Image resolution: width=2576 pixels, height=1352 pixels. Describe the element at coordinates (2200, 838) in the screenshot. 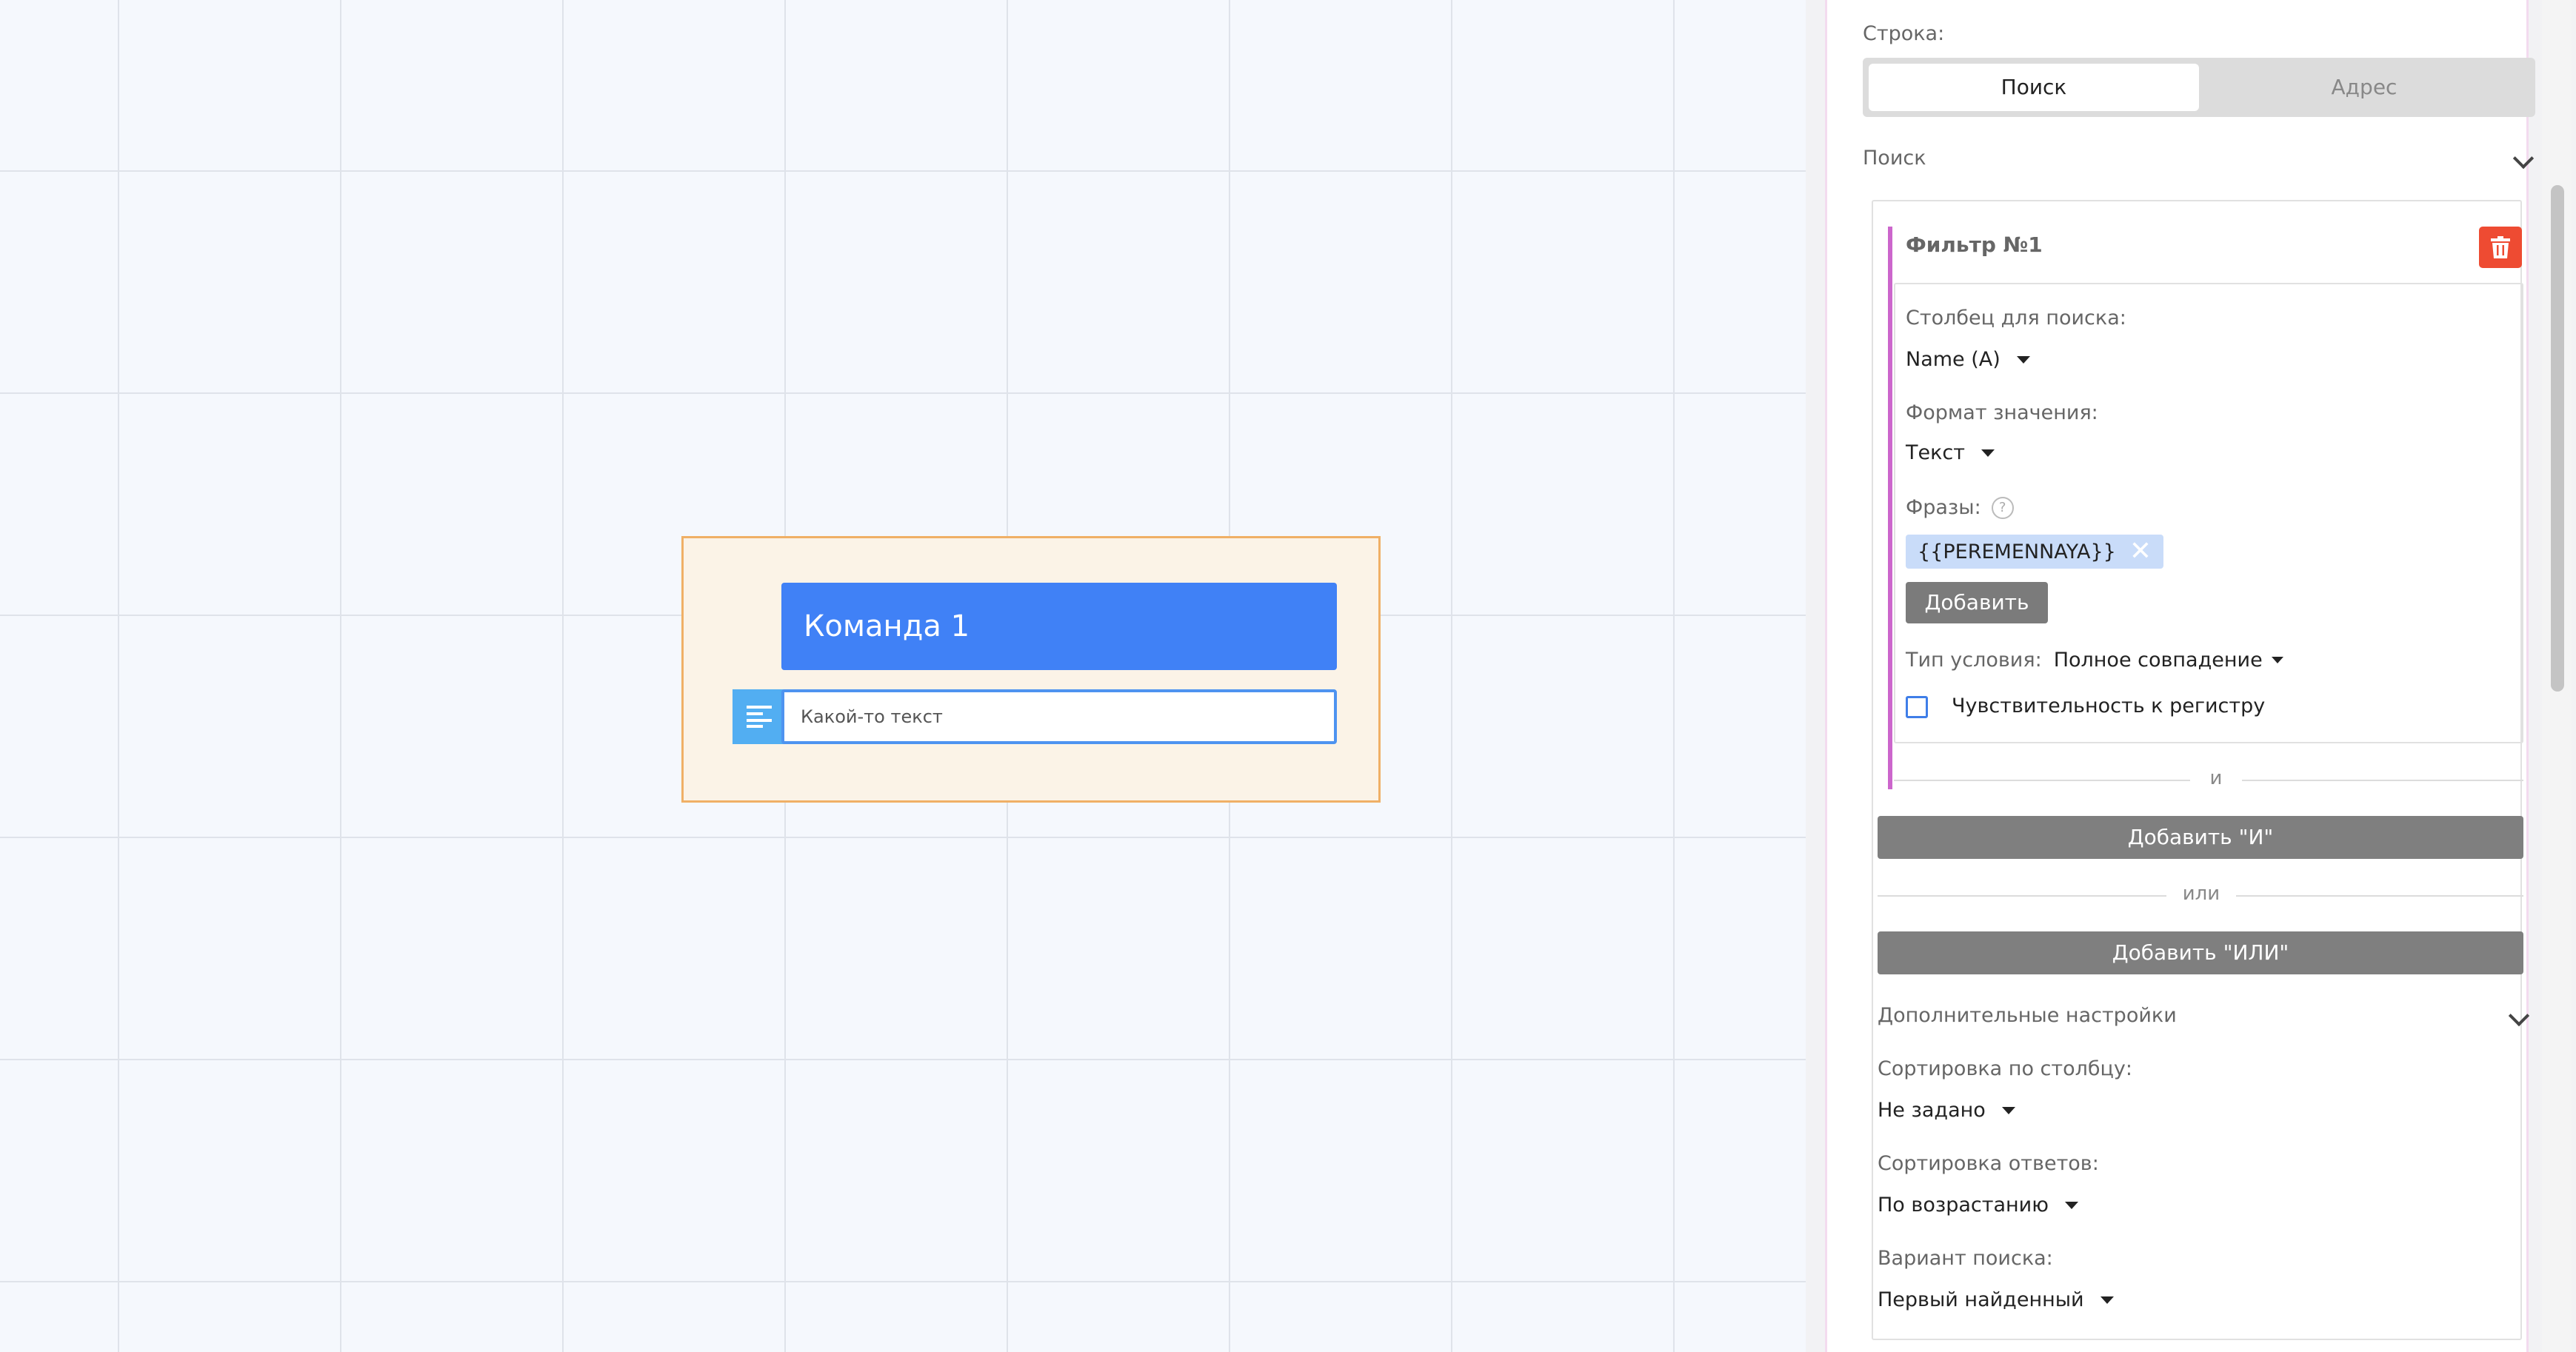

I see `add-and-button: Добавить "И"` at that location.